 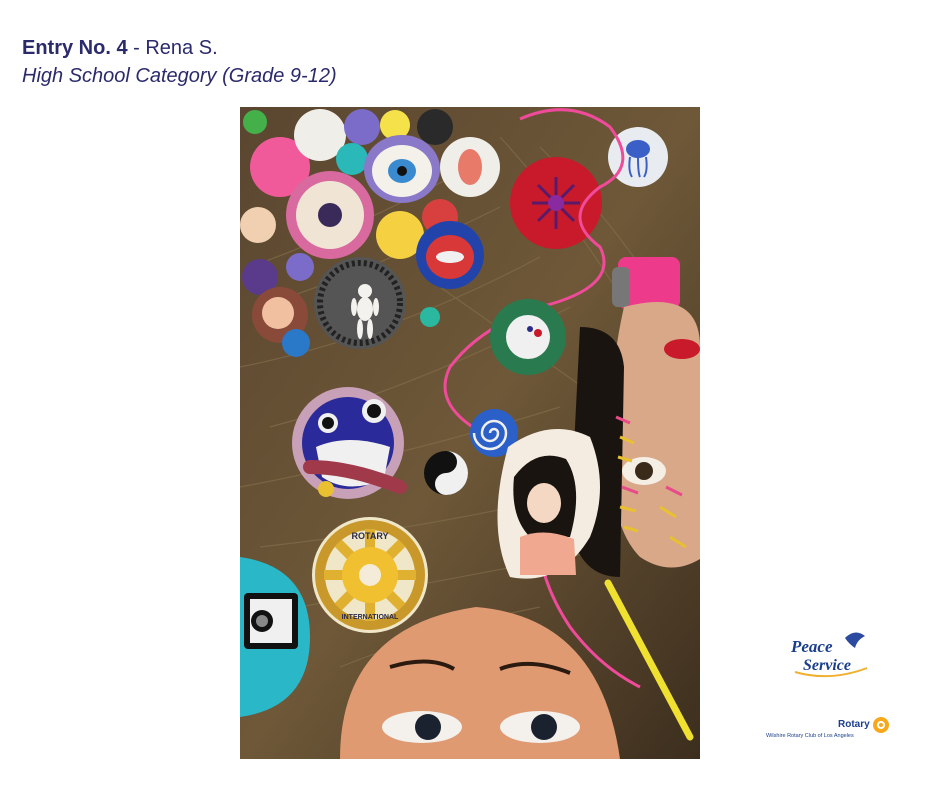 What do you see at coordinates (855, 640) in the screenshot?
I see `dove-icon` at bounding box center [855, 640].